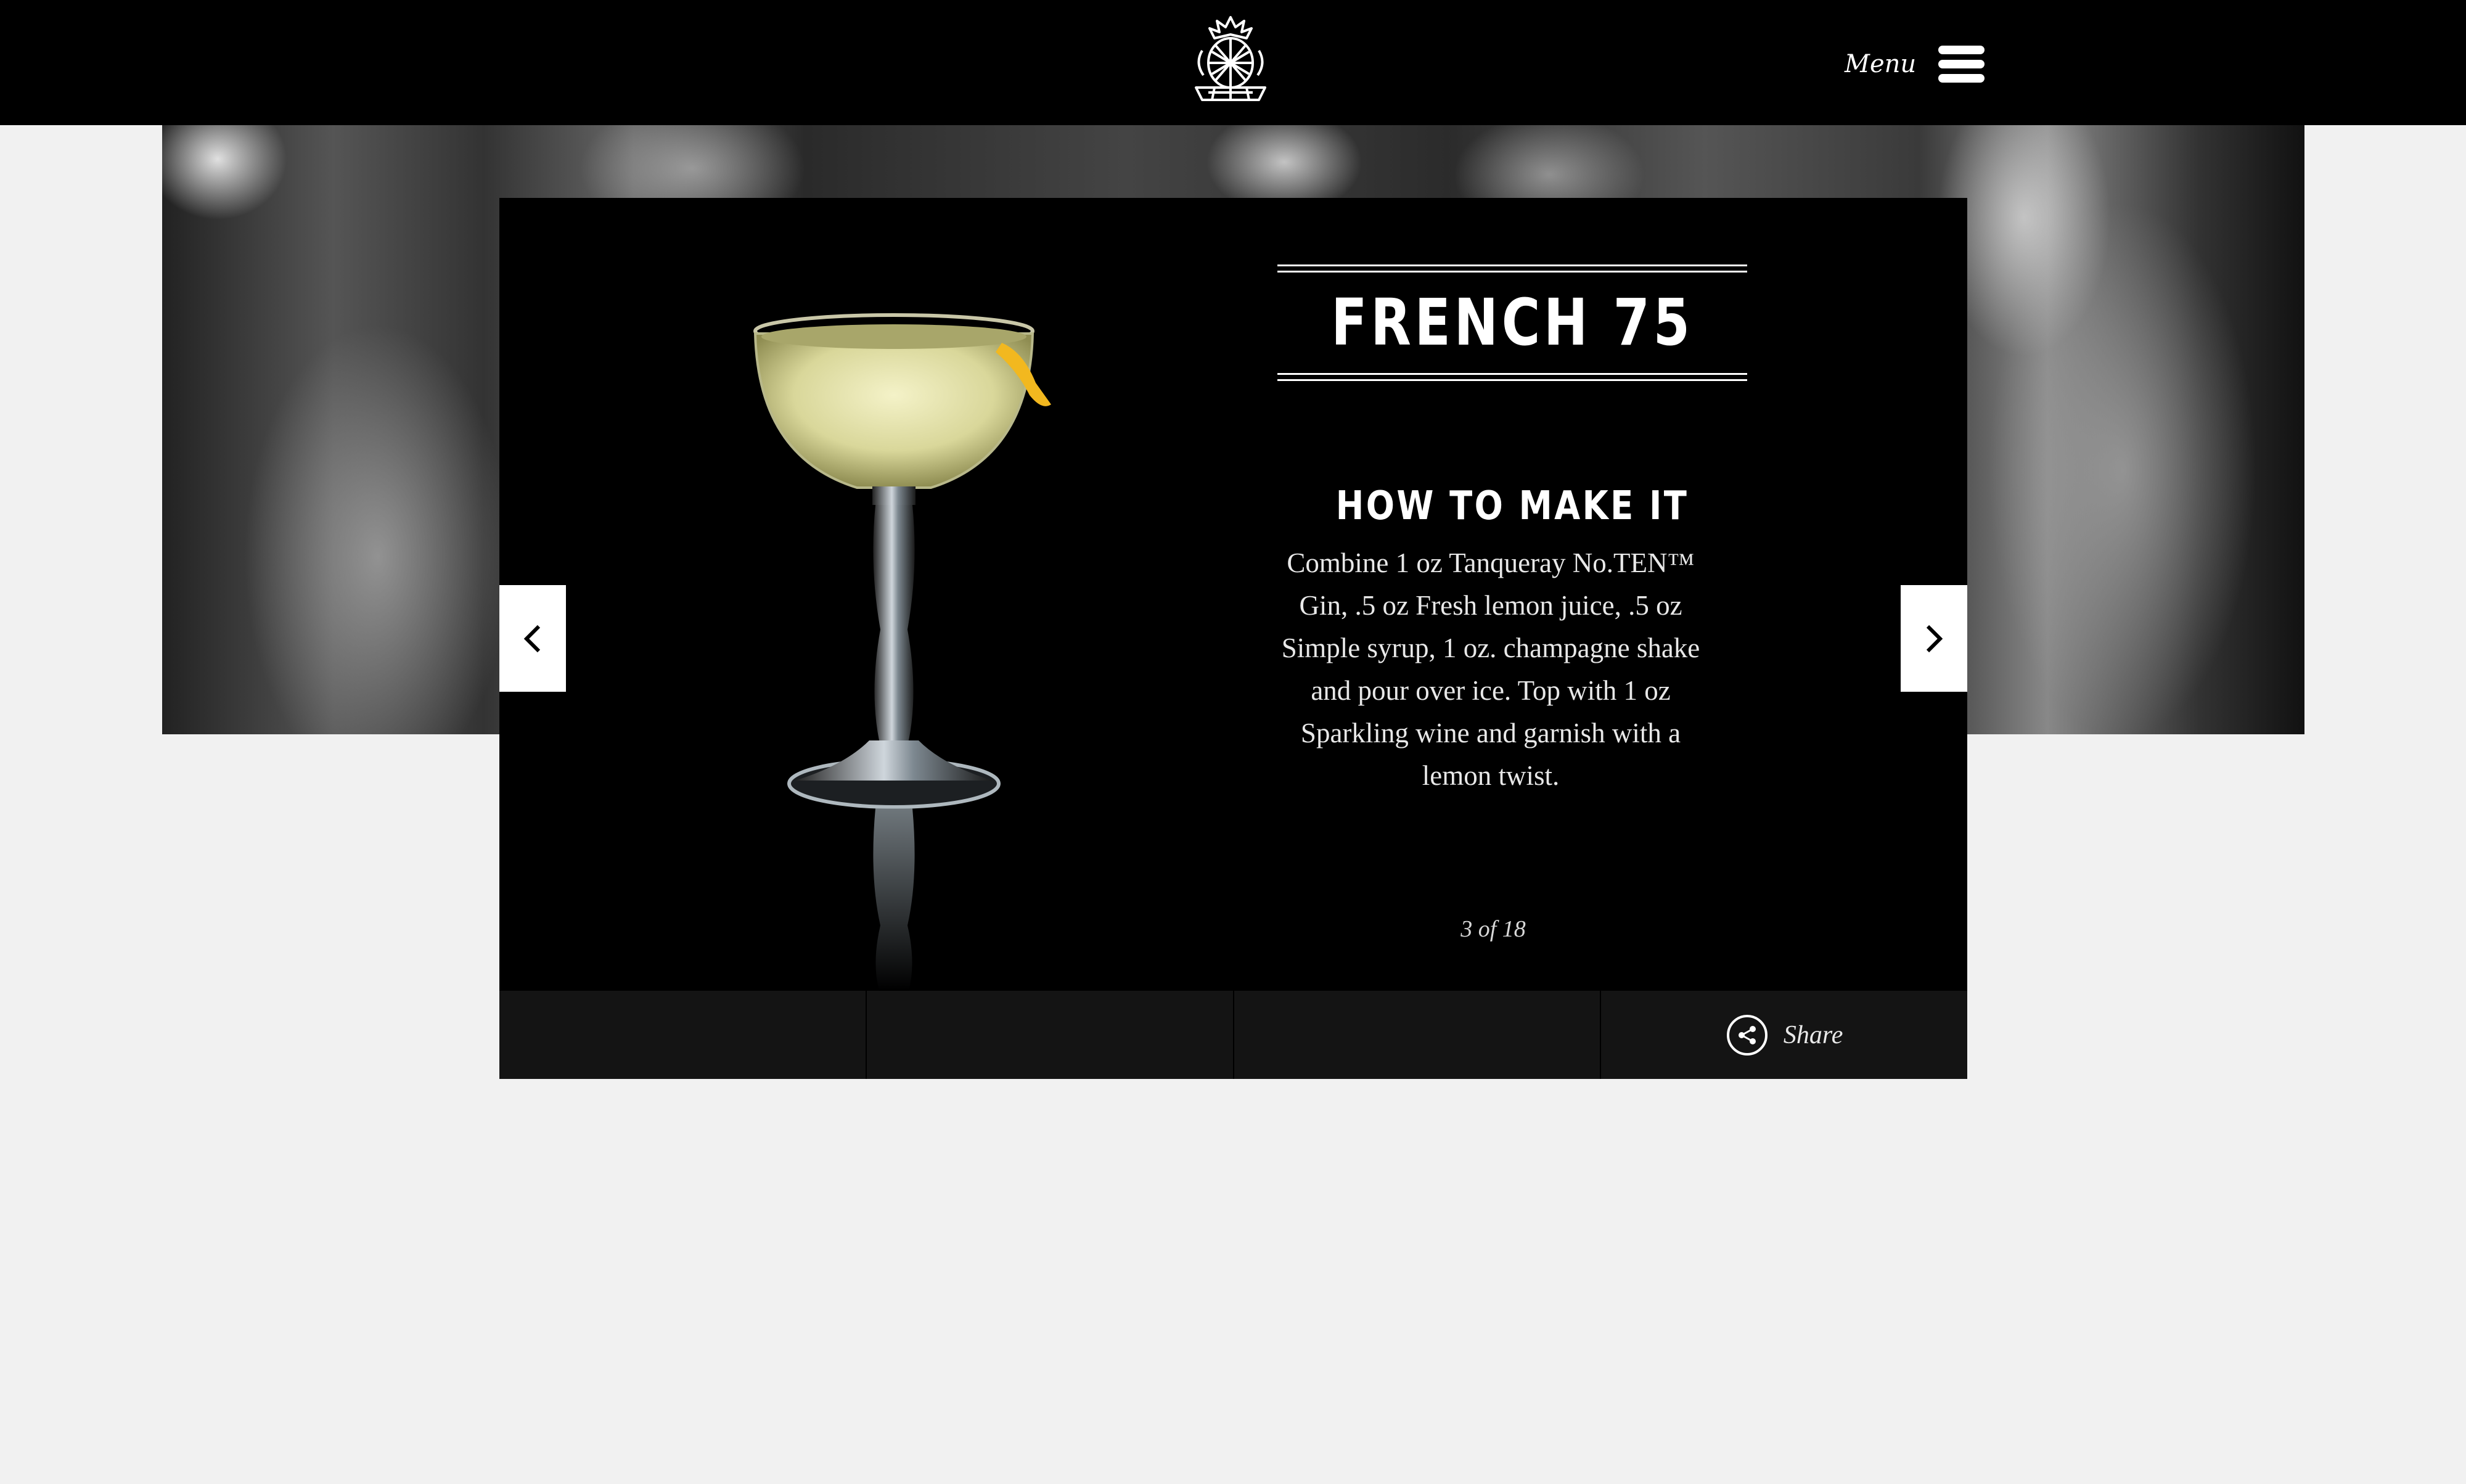 Image resolution: width=2466 pixels, height=1484 pixels. Describe the element at coordinates (1814, 1035) in the screenshot. I see `share-label: Share` at that location.